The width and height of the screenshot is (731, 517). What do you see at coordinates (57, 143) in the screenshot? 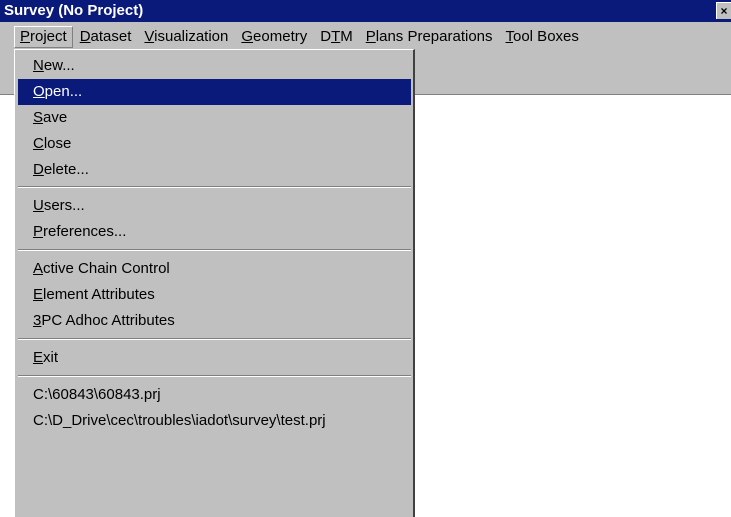
I see `item-label-post: lose` at bounding box center [57, 143].